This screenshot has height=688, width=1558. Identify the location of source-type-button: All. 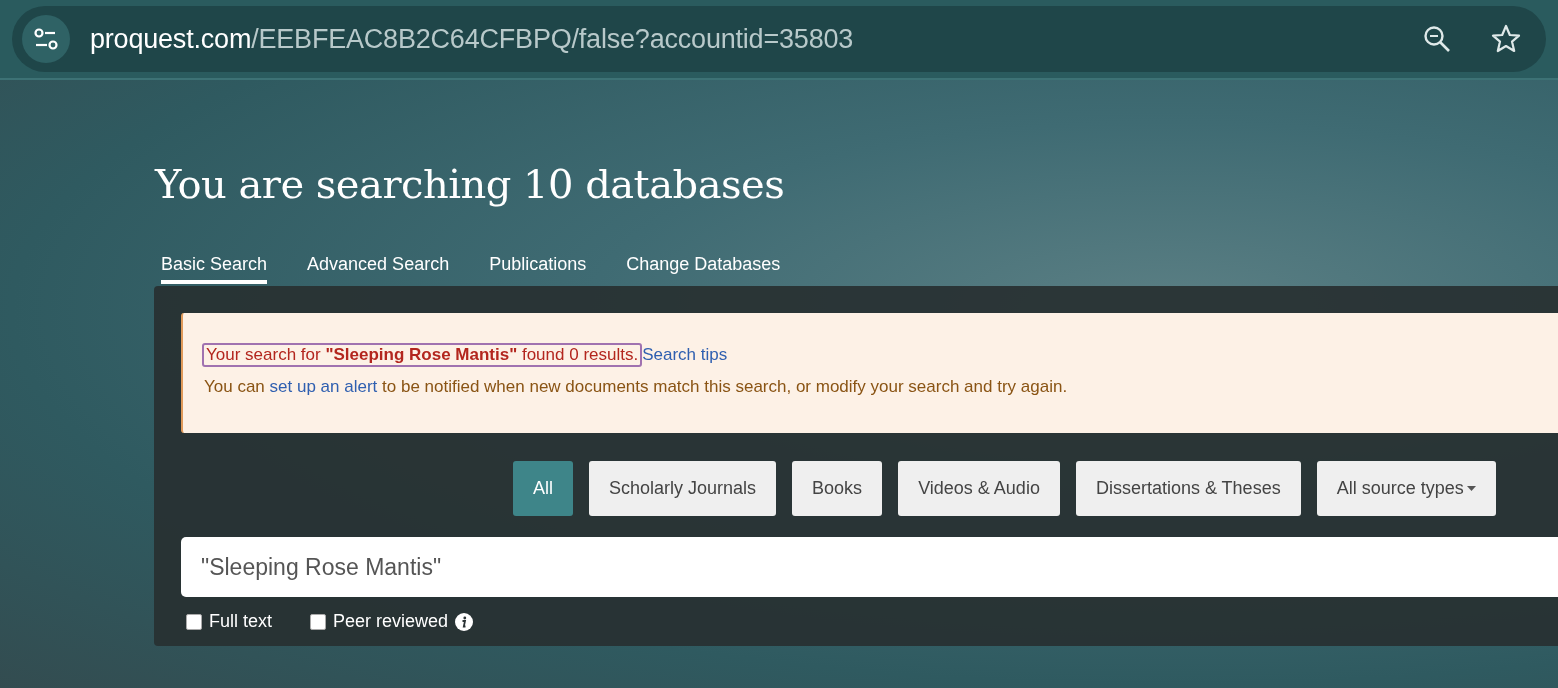
(543, 488).